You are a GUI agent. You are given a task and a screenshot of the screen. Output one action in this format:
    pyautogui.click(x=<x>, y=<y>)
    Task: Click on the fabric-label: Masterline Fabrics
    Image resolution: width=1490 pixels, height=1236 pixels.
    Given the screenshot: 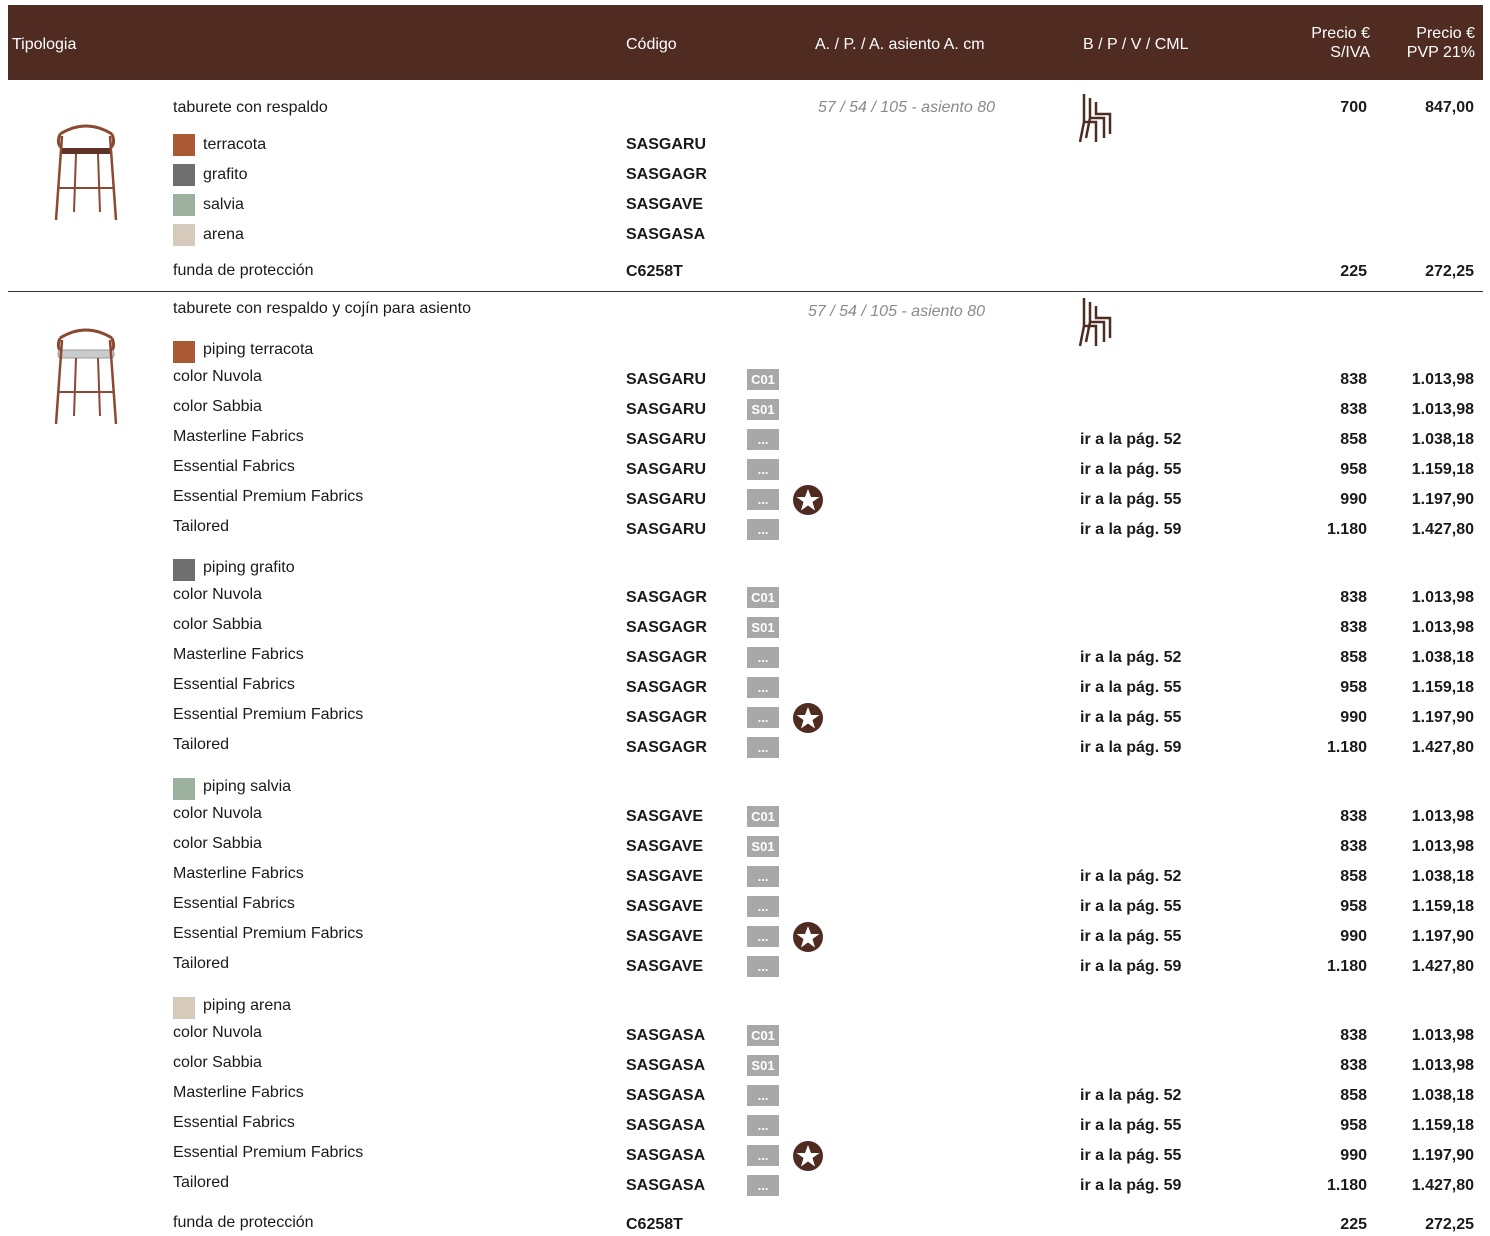 What is the action you would take?
    pyautogui.click(x=238, y=436)
    